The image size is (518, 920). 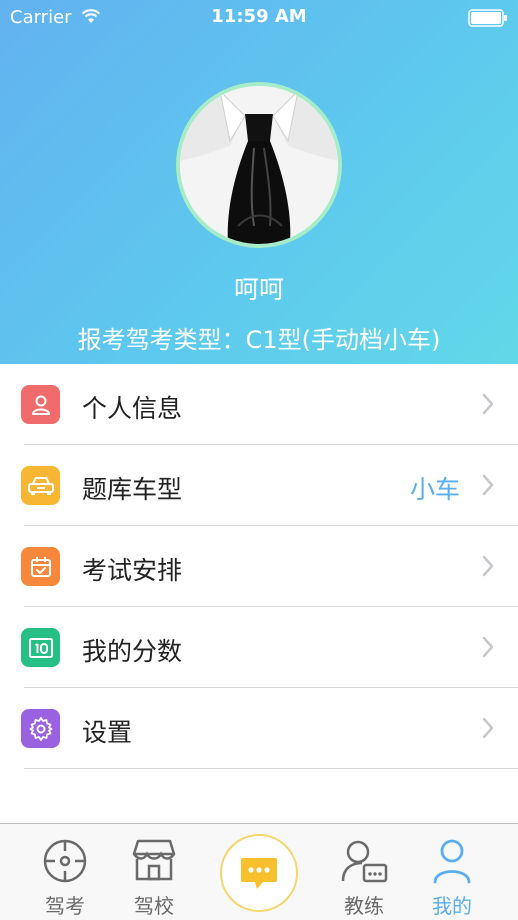 I want to click on status-bar: Carrier 11:59 AM, so click(x=259, y=18).